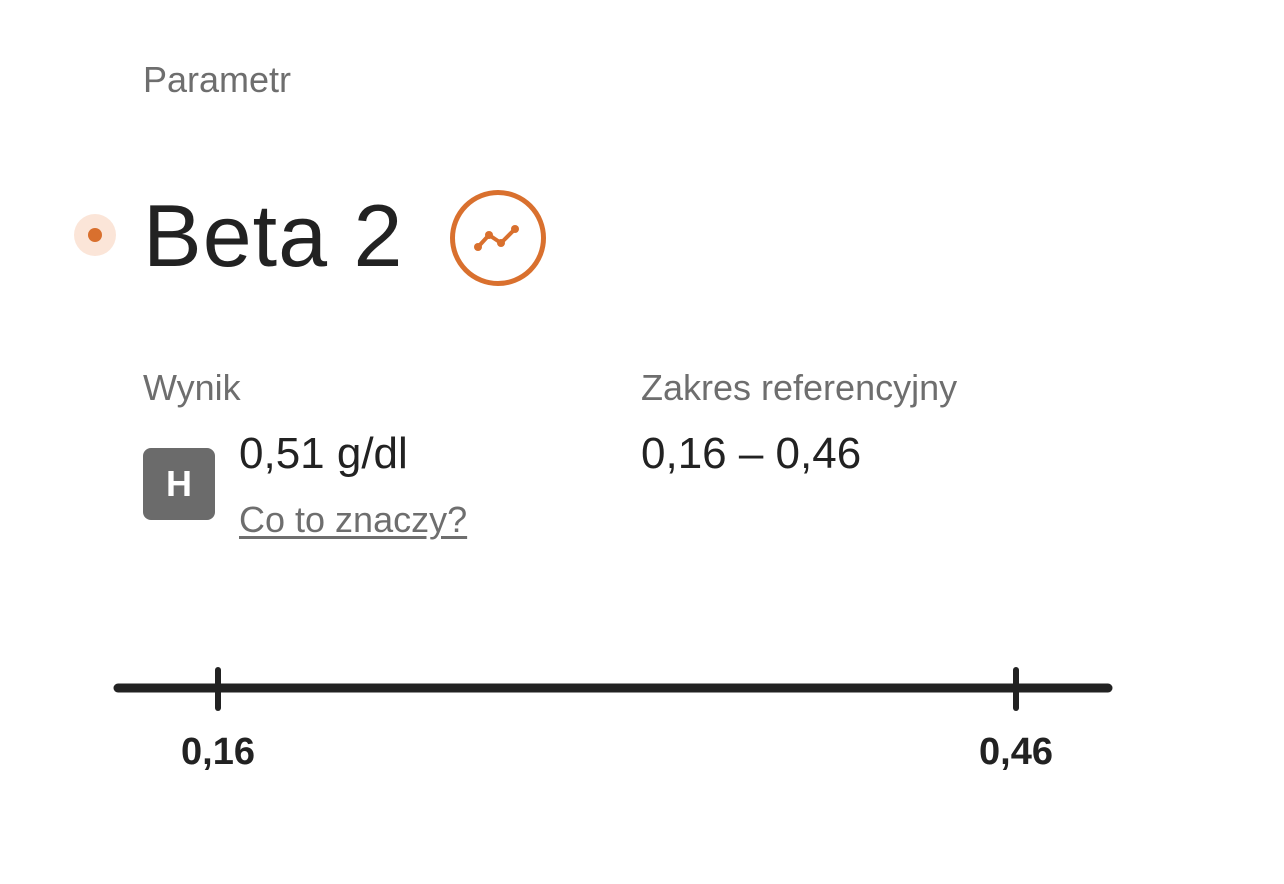 This screenshot has height=884, width=1284. What do you see at coordinates (179, 484) in the screenshot?
I see `high-flag-badge: H` at bounding box center [179, 484].